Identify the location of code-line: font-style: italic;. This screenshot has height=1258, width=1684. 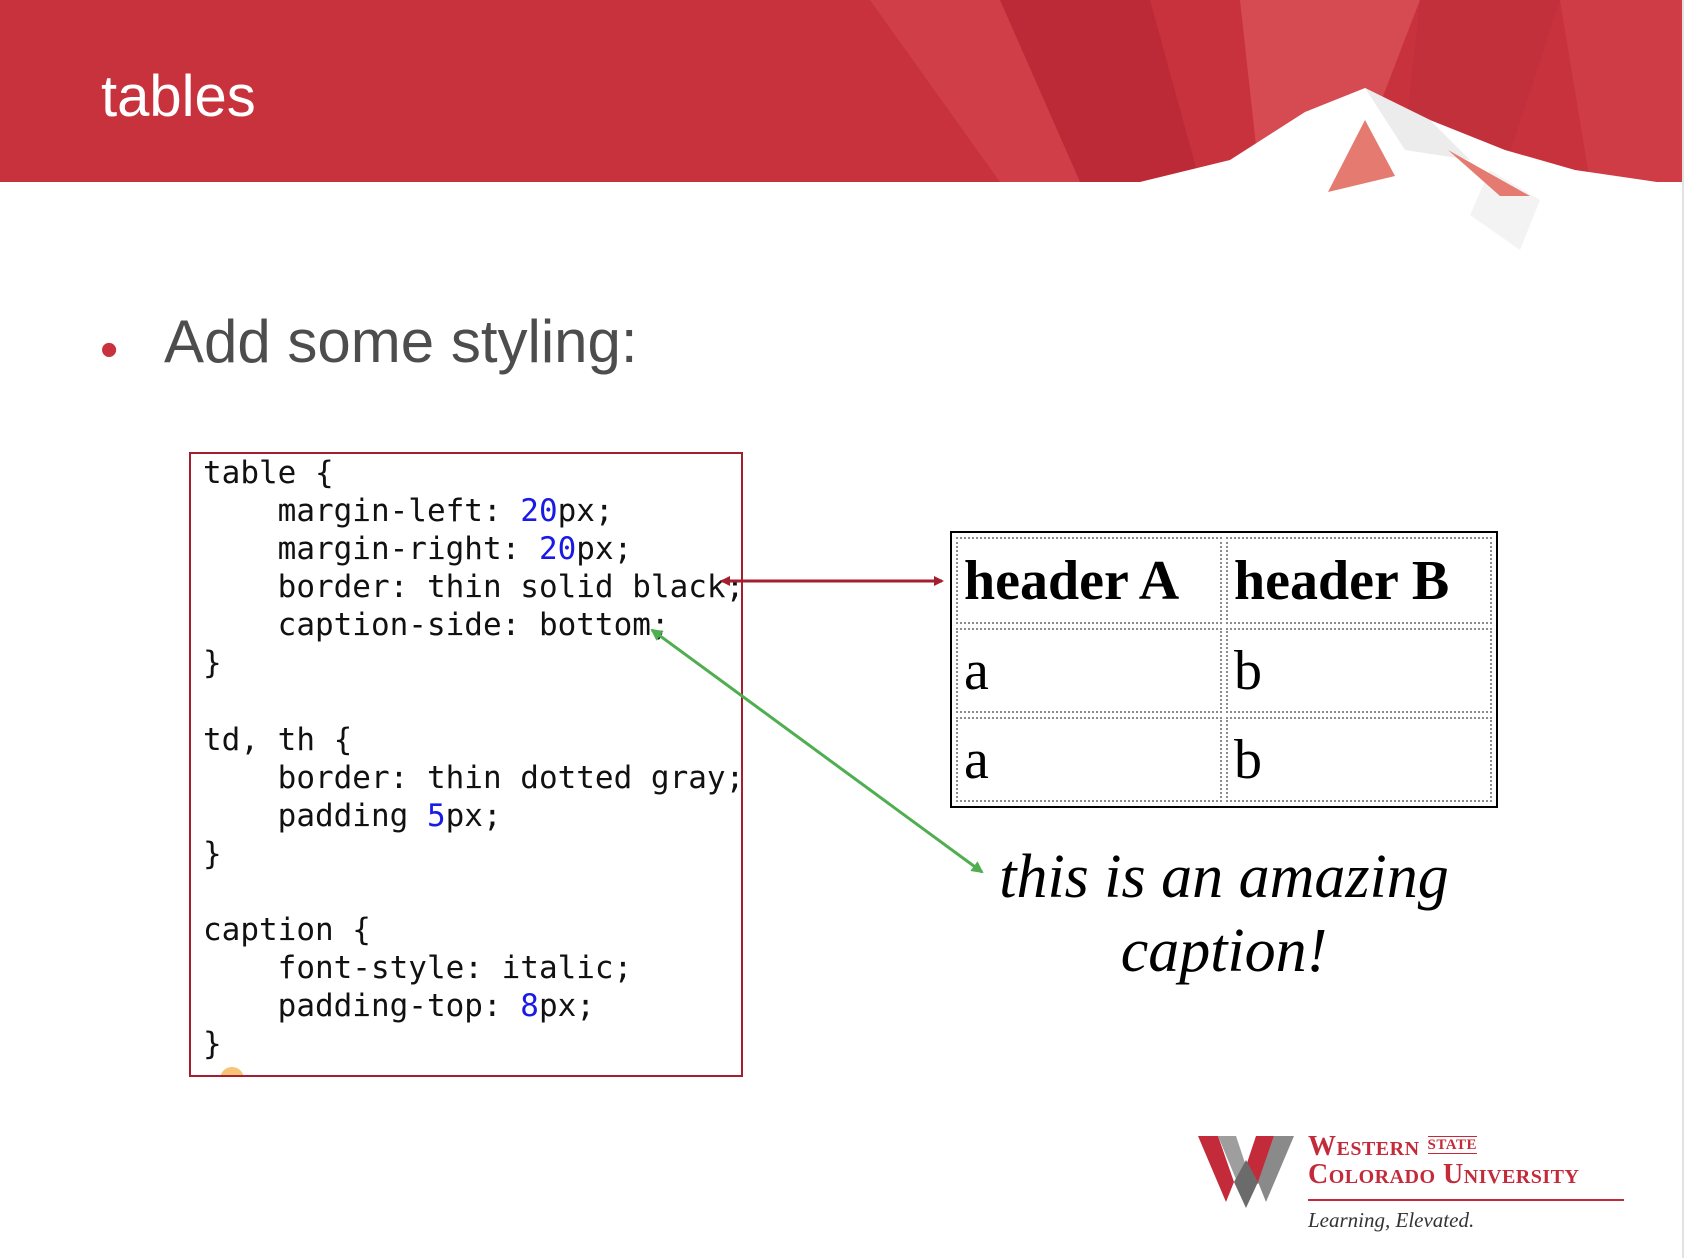
(418, 968).